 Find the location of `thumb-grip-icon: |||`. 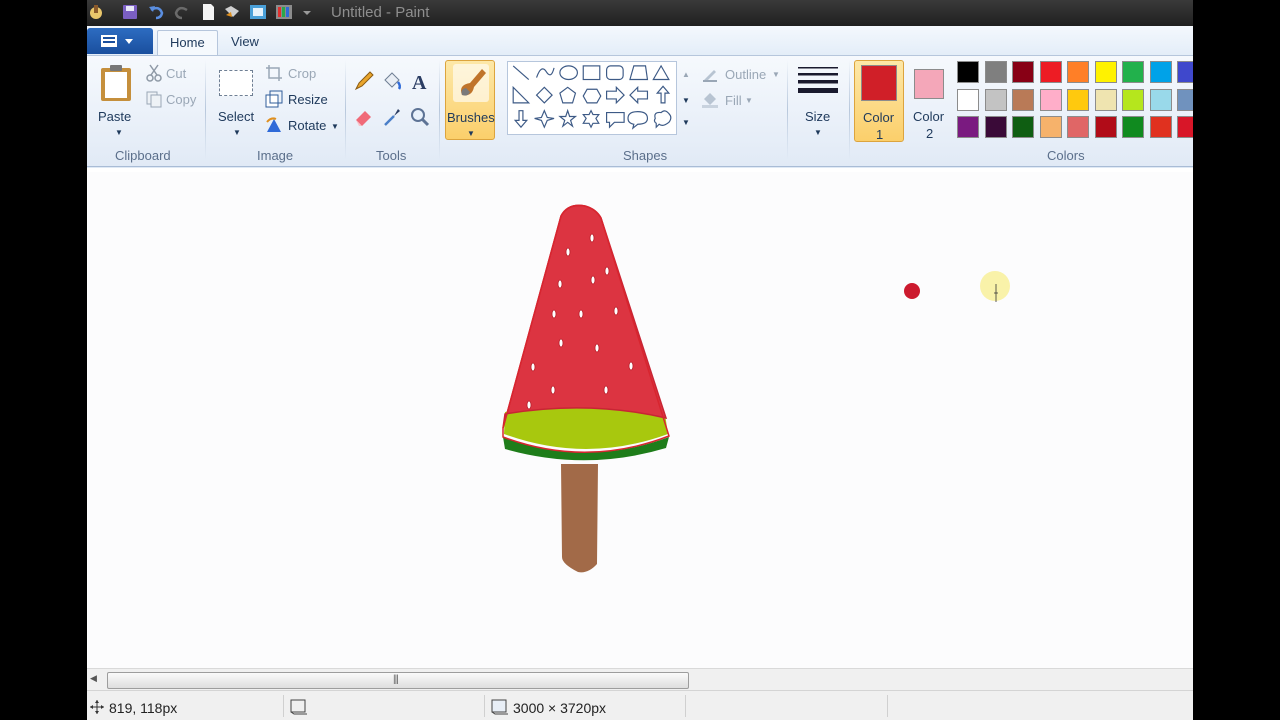

thumb-grip-icon: ||| is located at coordinates (396, 679).